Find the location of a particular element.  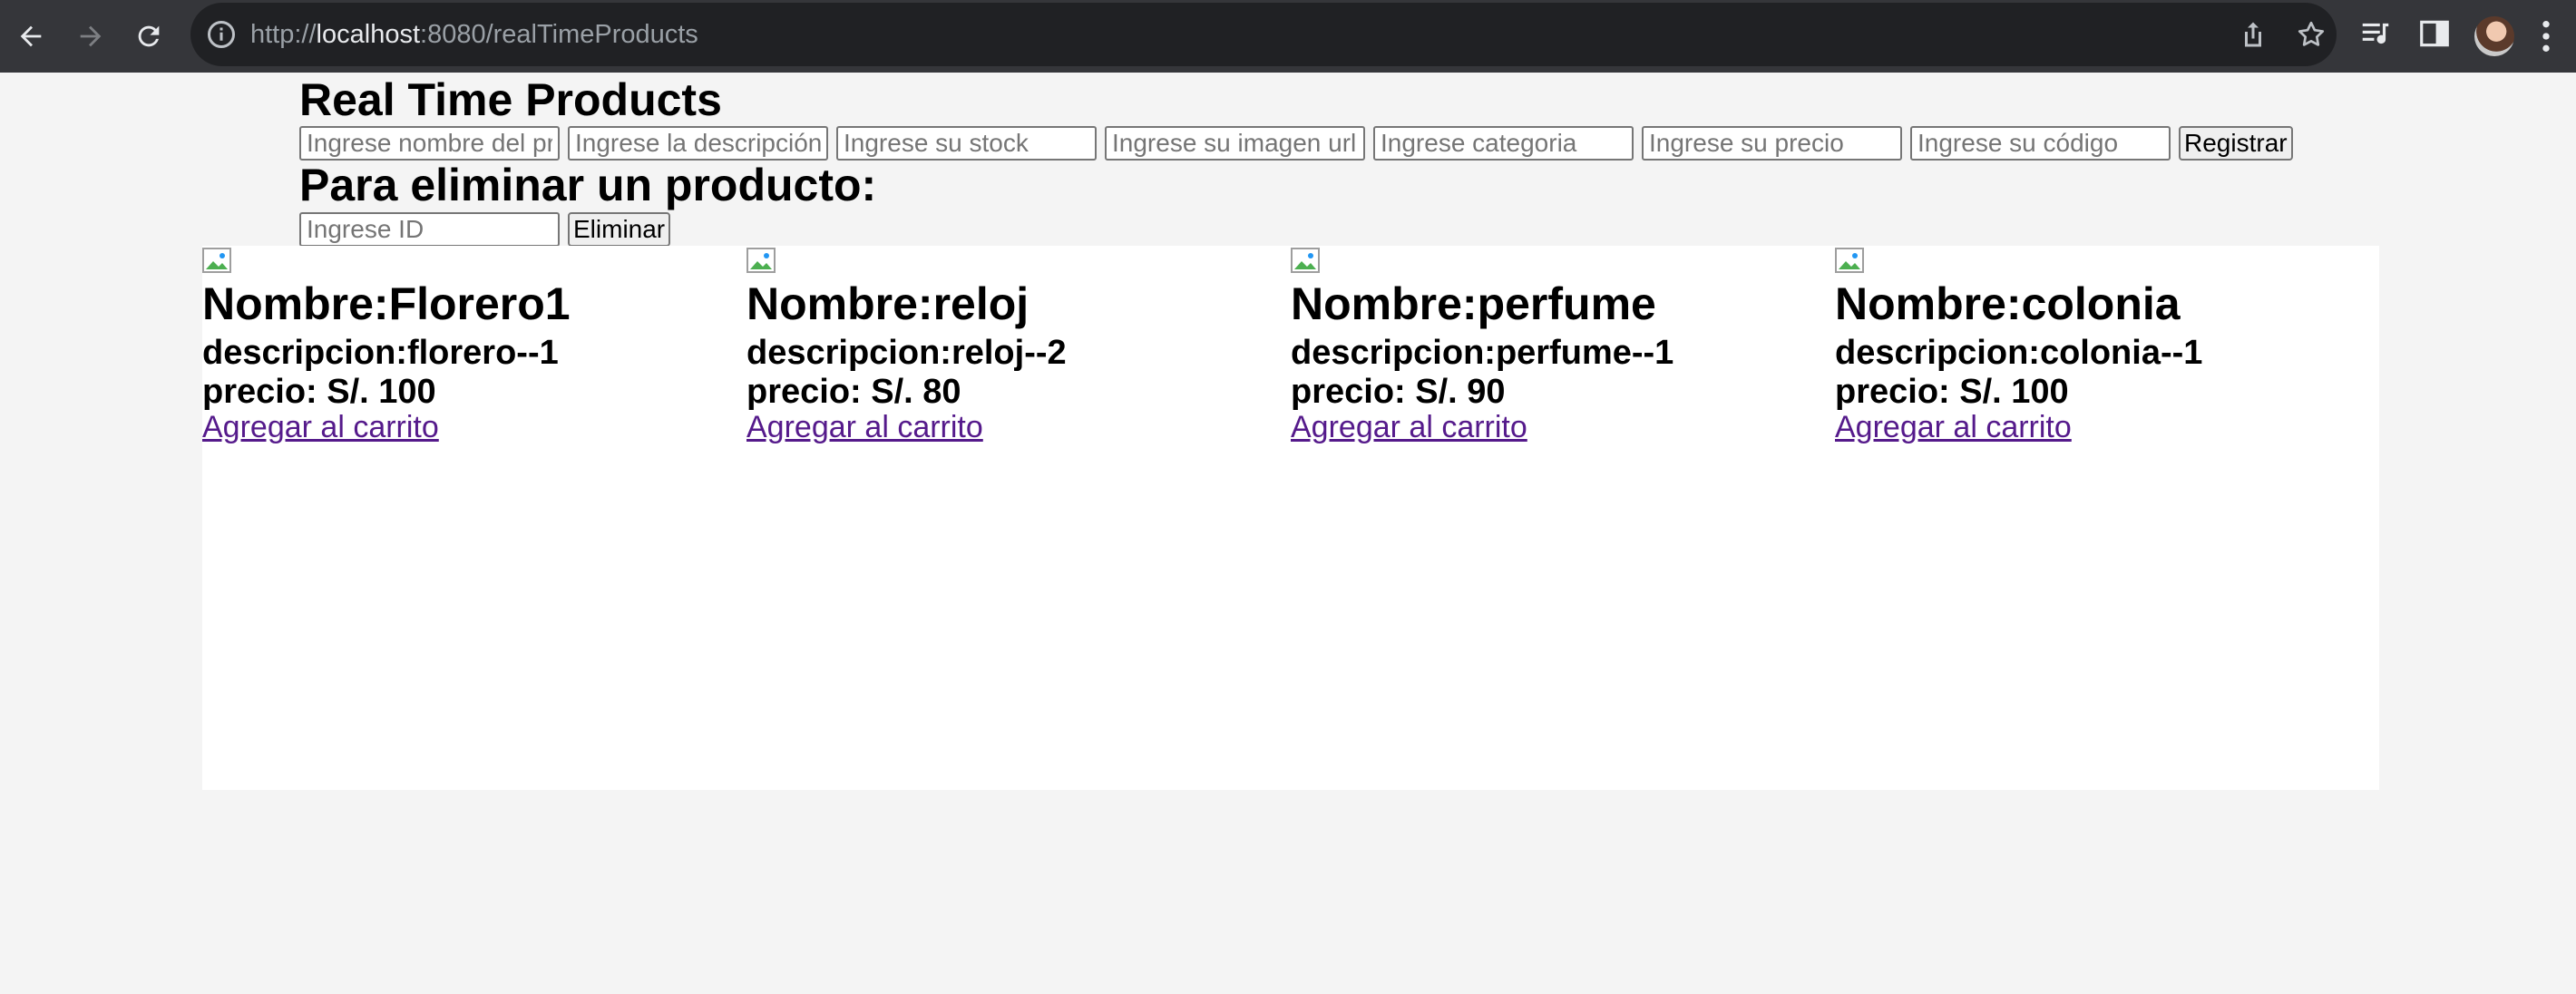

reload-button is located at coordinates (149, 36).